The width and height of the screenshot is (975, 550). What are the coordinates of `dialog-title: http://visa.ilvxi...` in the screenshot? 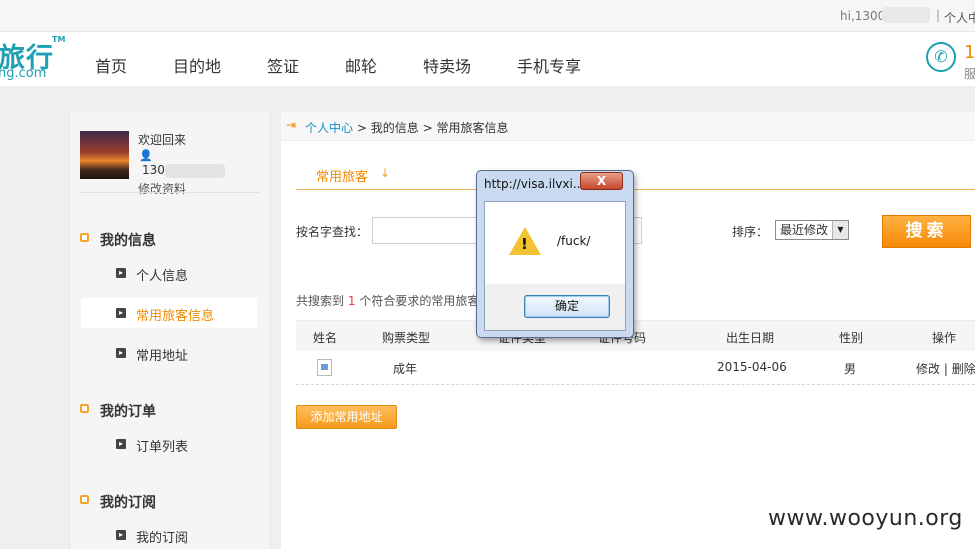 It's located at (534, 184).